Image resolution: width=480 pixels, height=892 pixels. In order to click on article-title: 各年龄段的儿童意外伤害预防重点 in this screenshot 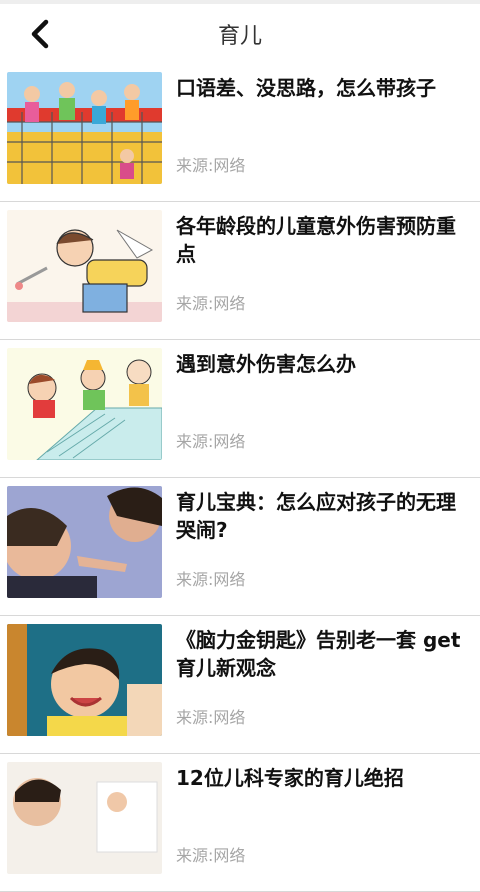, I will do `click(316, 240)`.